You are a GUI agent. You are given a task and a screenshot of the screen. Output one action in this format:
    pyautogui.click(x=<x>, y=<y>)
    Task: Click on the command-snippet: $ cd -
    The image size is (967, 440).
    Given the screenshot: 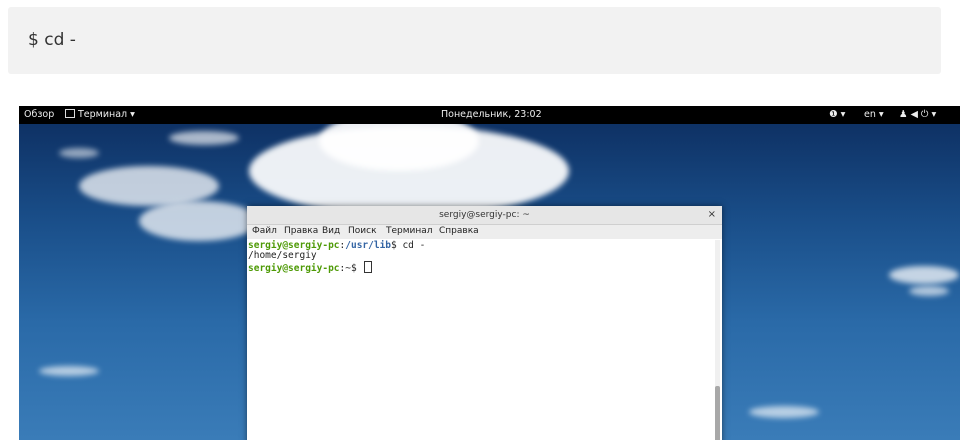 What is the action you would take?
    pyautogui.click(x=474, y=40)
    